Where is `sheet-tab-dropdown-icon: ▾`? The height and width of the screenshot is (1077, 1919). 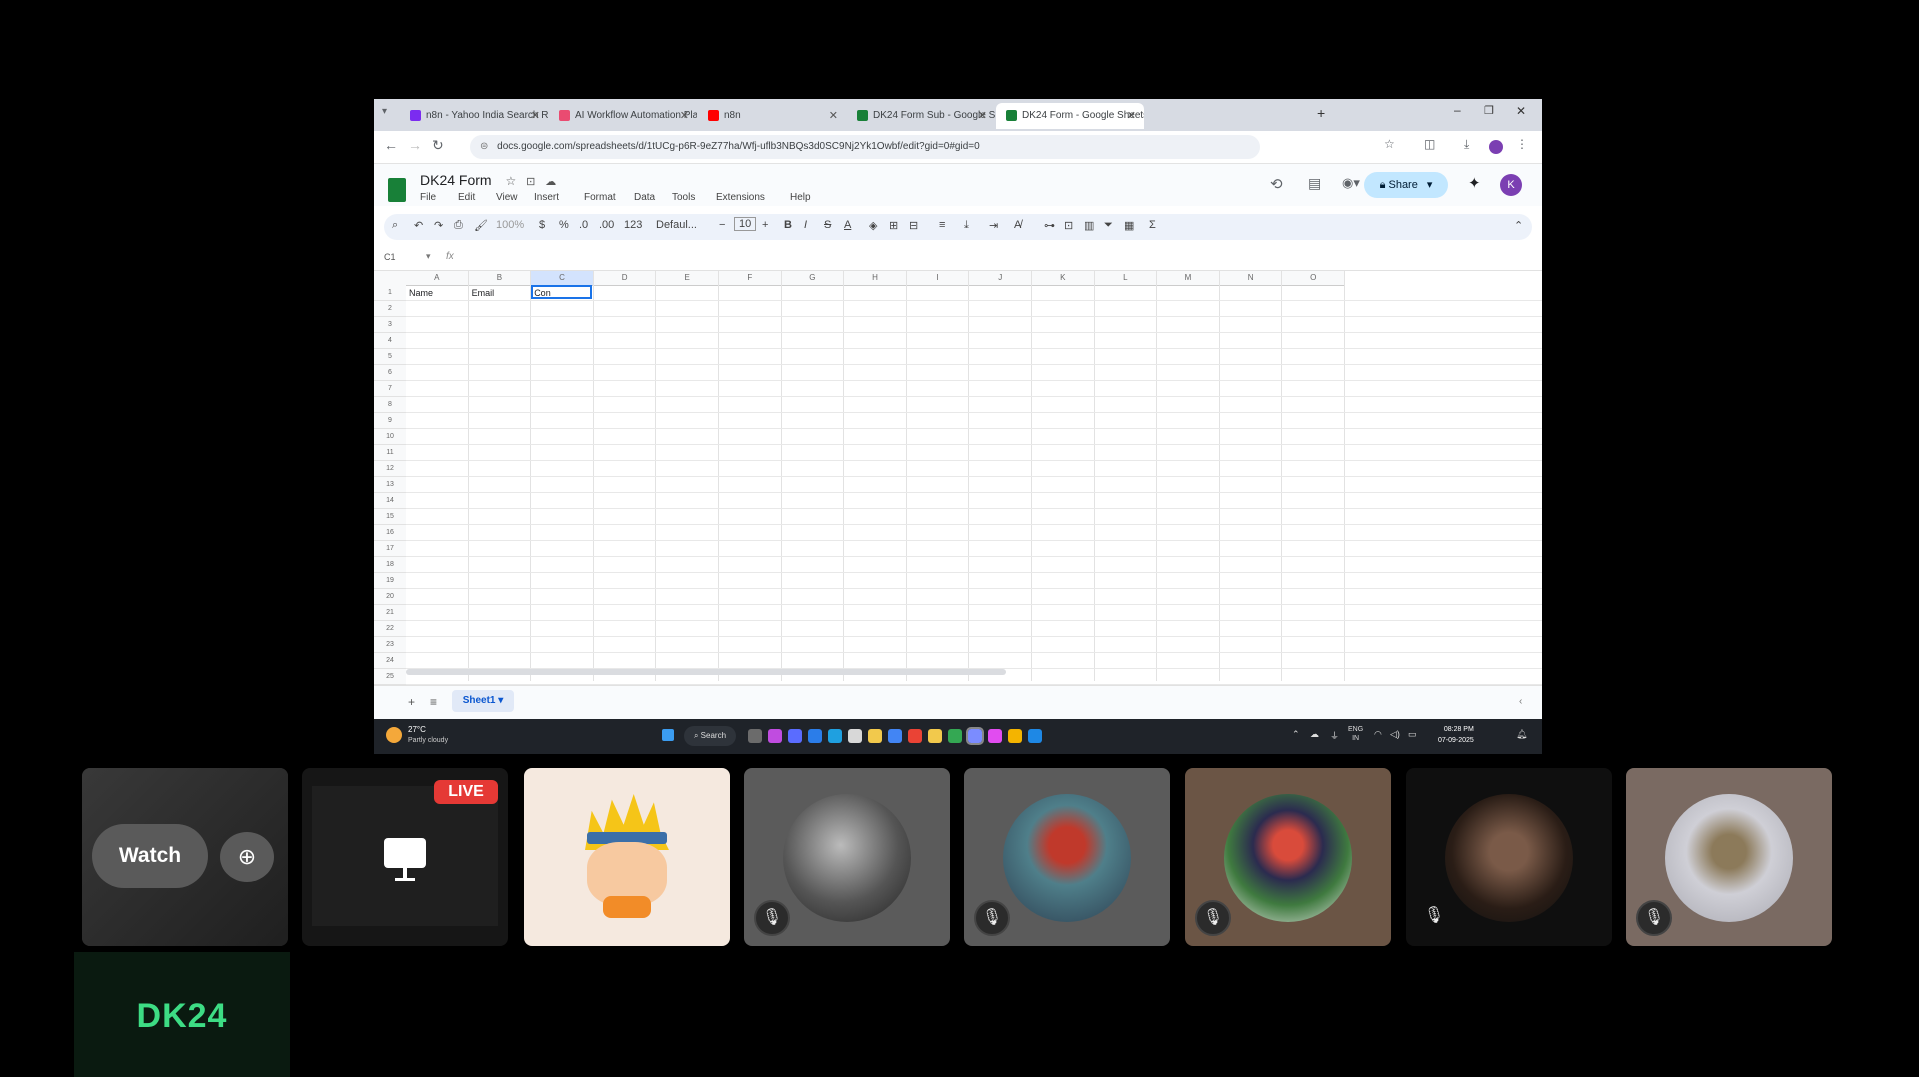
sheet-tab-dropdown-icon: ▾ is located at coordinates (500, 700).